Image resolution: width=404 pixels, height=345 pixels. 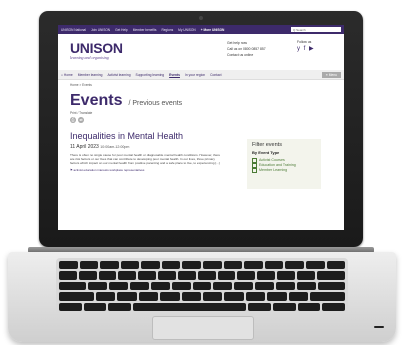 What do you see at coordinates (100, 30) in the screenshot?
I see `topbar-link-join: Join UNISON` at bounding box center [100, 30].